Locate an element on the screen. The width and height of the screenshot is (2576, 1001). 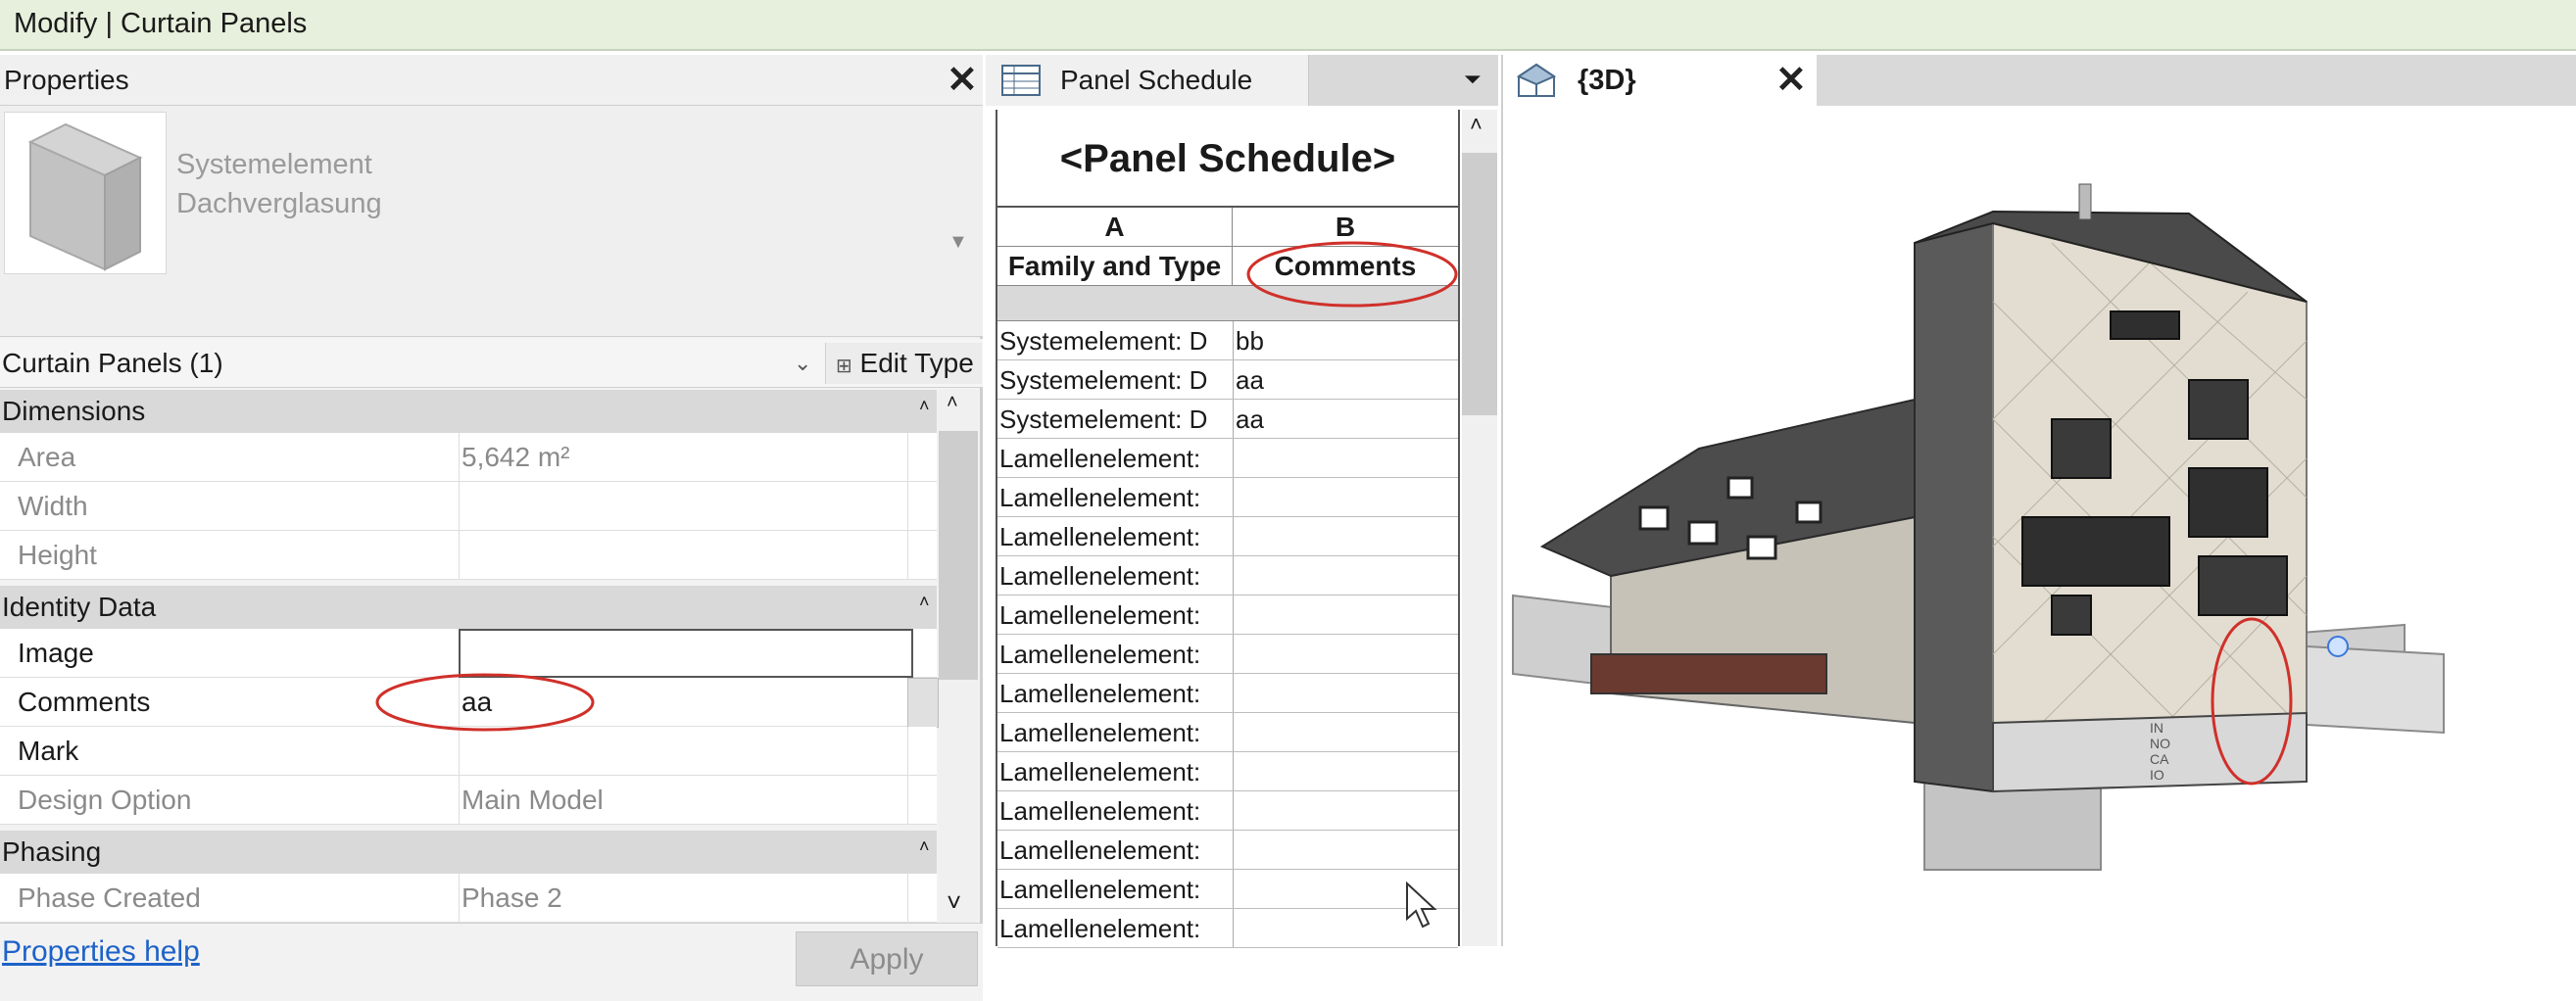
prop-cell-end is located at coordinates (922, 898).